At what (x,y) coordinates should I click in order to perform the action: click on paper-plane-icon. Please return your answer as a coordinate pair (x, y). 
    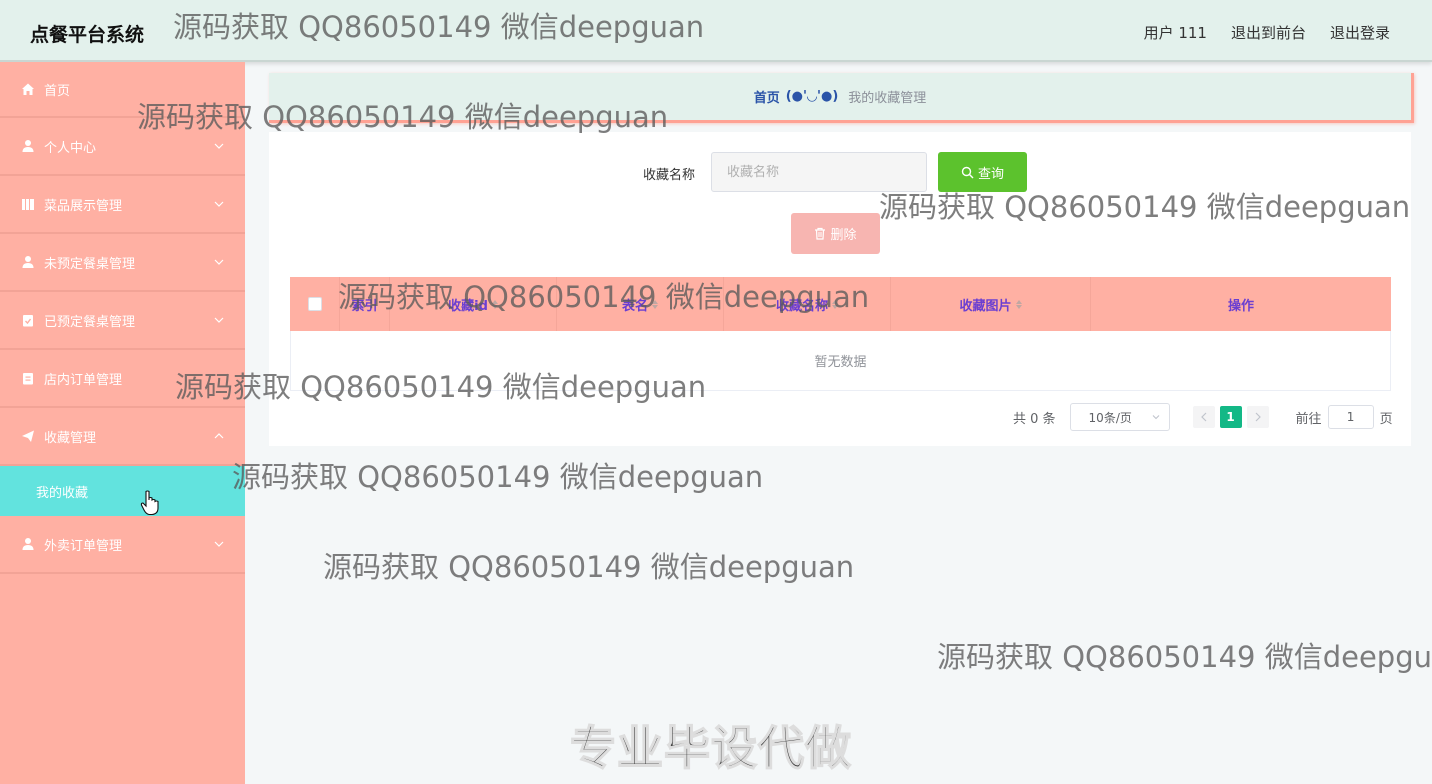
    Looking at the image, I should click on (28, 436).